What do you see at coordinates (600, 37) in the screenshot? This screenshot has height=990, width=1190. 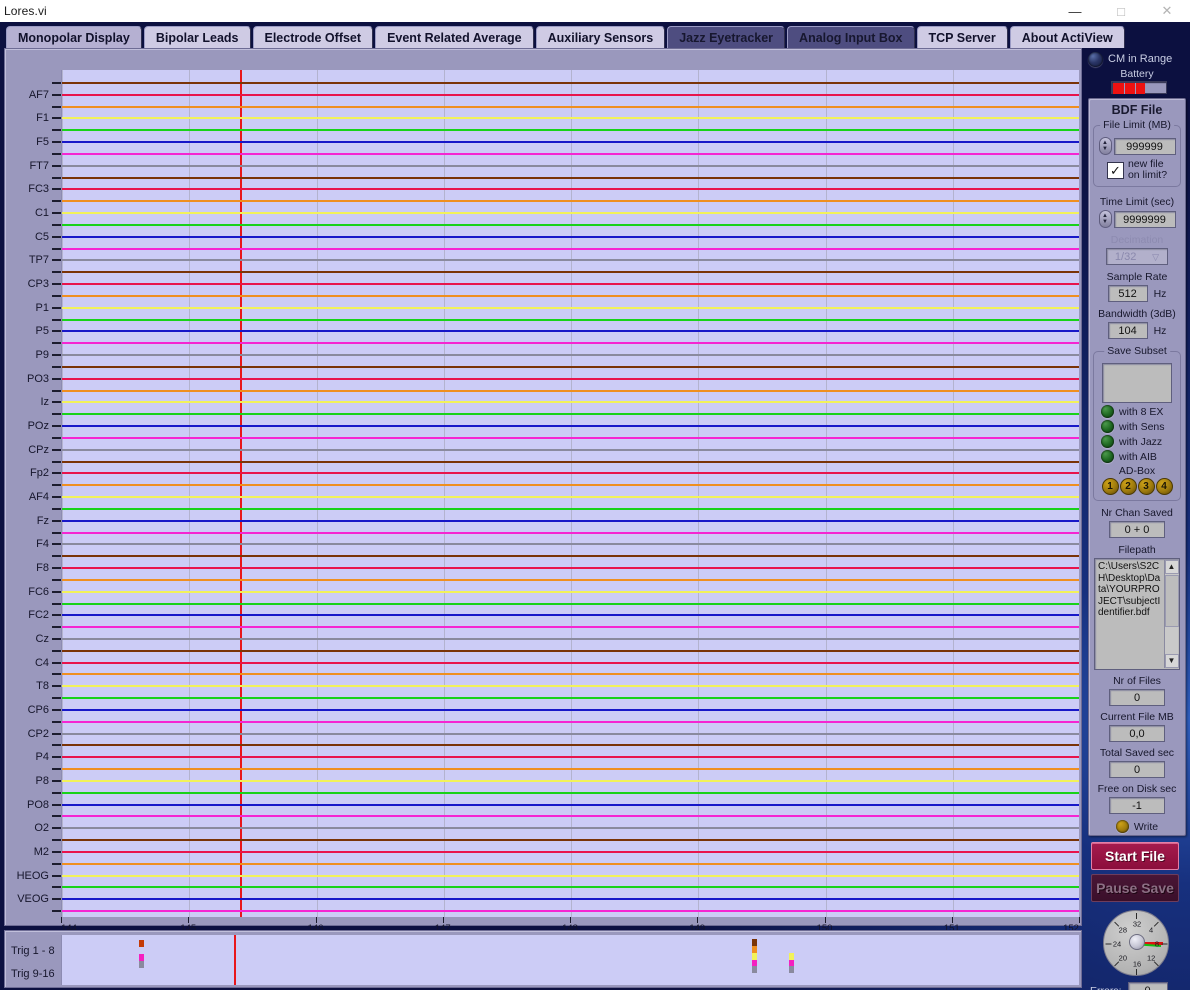 I see `tab-auxiliary-sensors: Auxiliary Sensors` at bounding box center [600, 37].